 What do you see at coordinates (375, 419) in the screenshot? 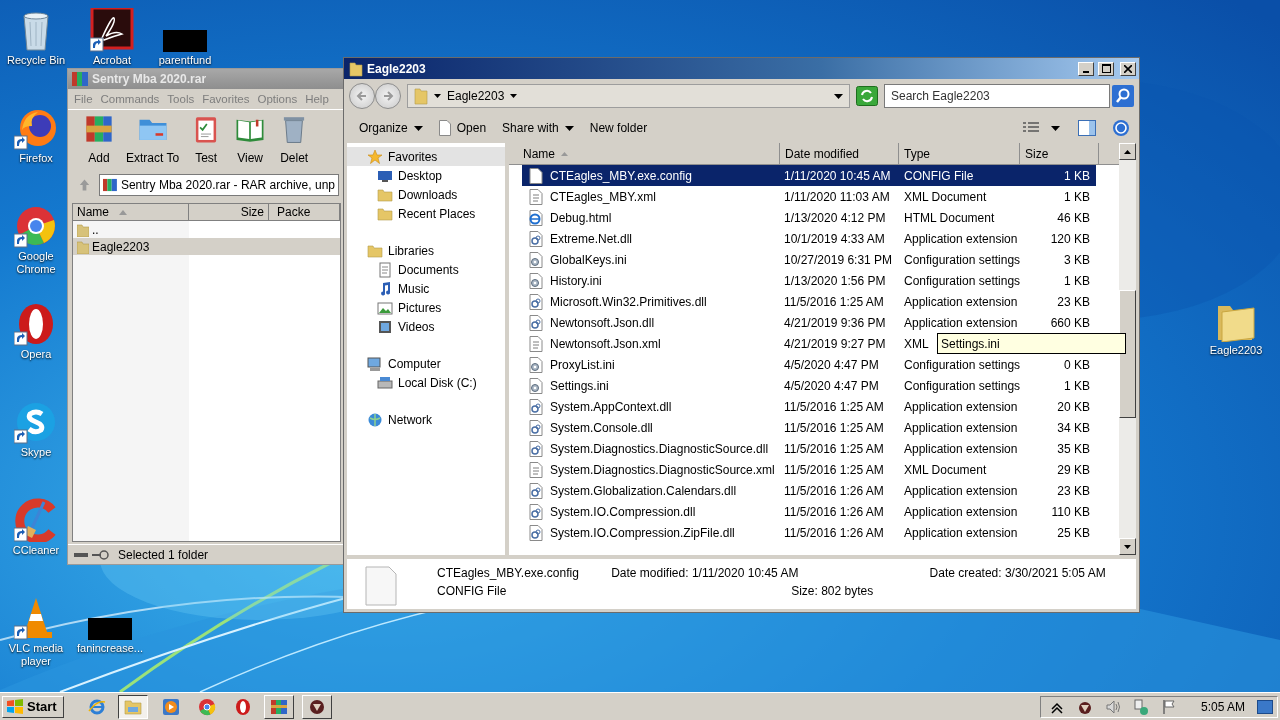
I see `globe-icon` at bounding box center [375, 419].